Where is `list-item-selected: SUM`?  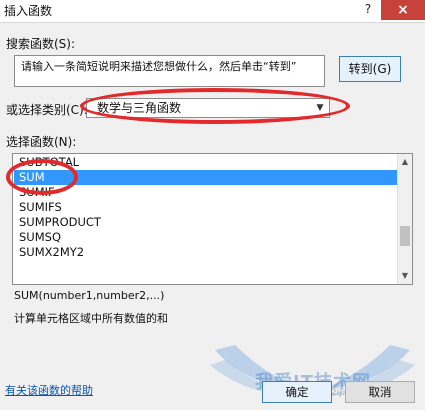 list-item-selected: SUM is located at coordinates (206, 177).